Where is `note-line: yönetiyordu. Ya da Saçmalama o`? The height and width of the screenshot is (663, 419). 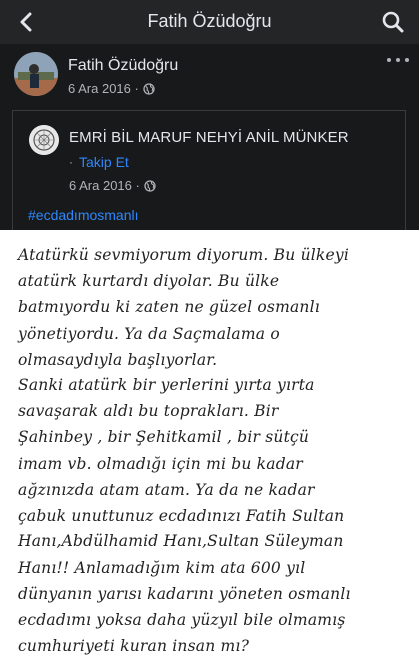
note-line: yönetiyordu. Ya da Saçmalama o is located at coordinates (149, 334).